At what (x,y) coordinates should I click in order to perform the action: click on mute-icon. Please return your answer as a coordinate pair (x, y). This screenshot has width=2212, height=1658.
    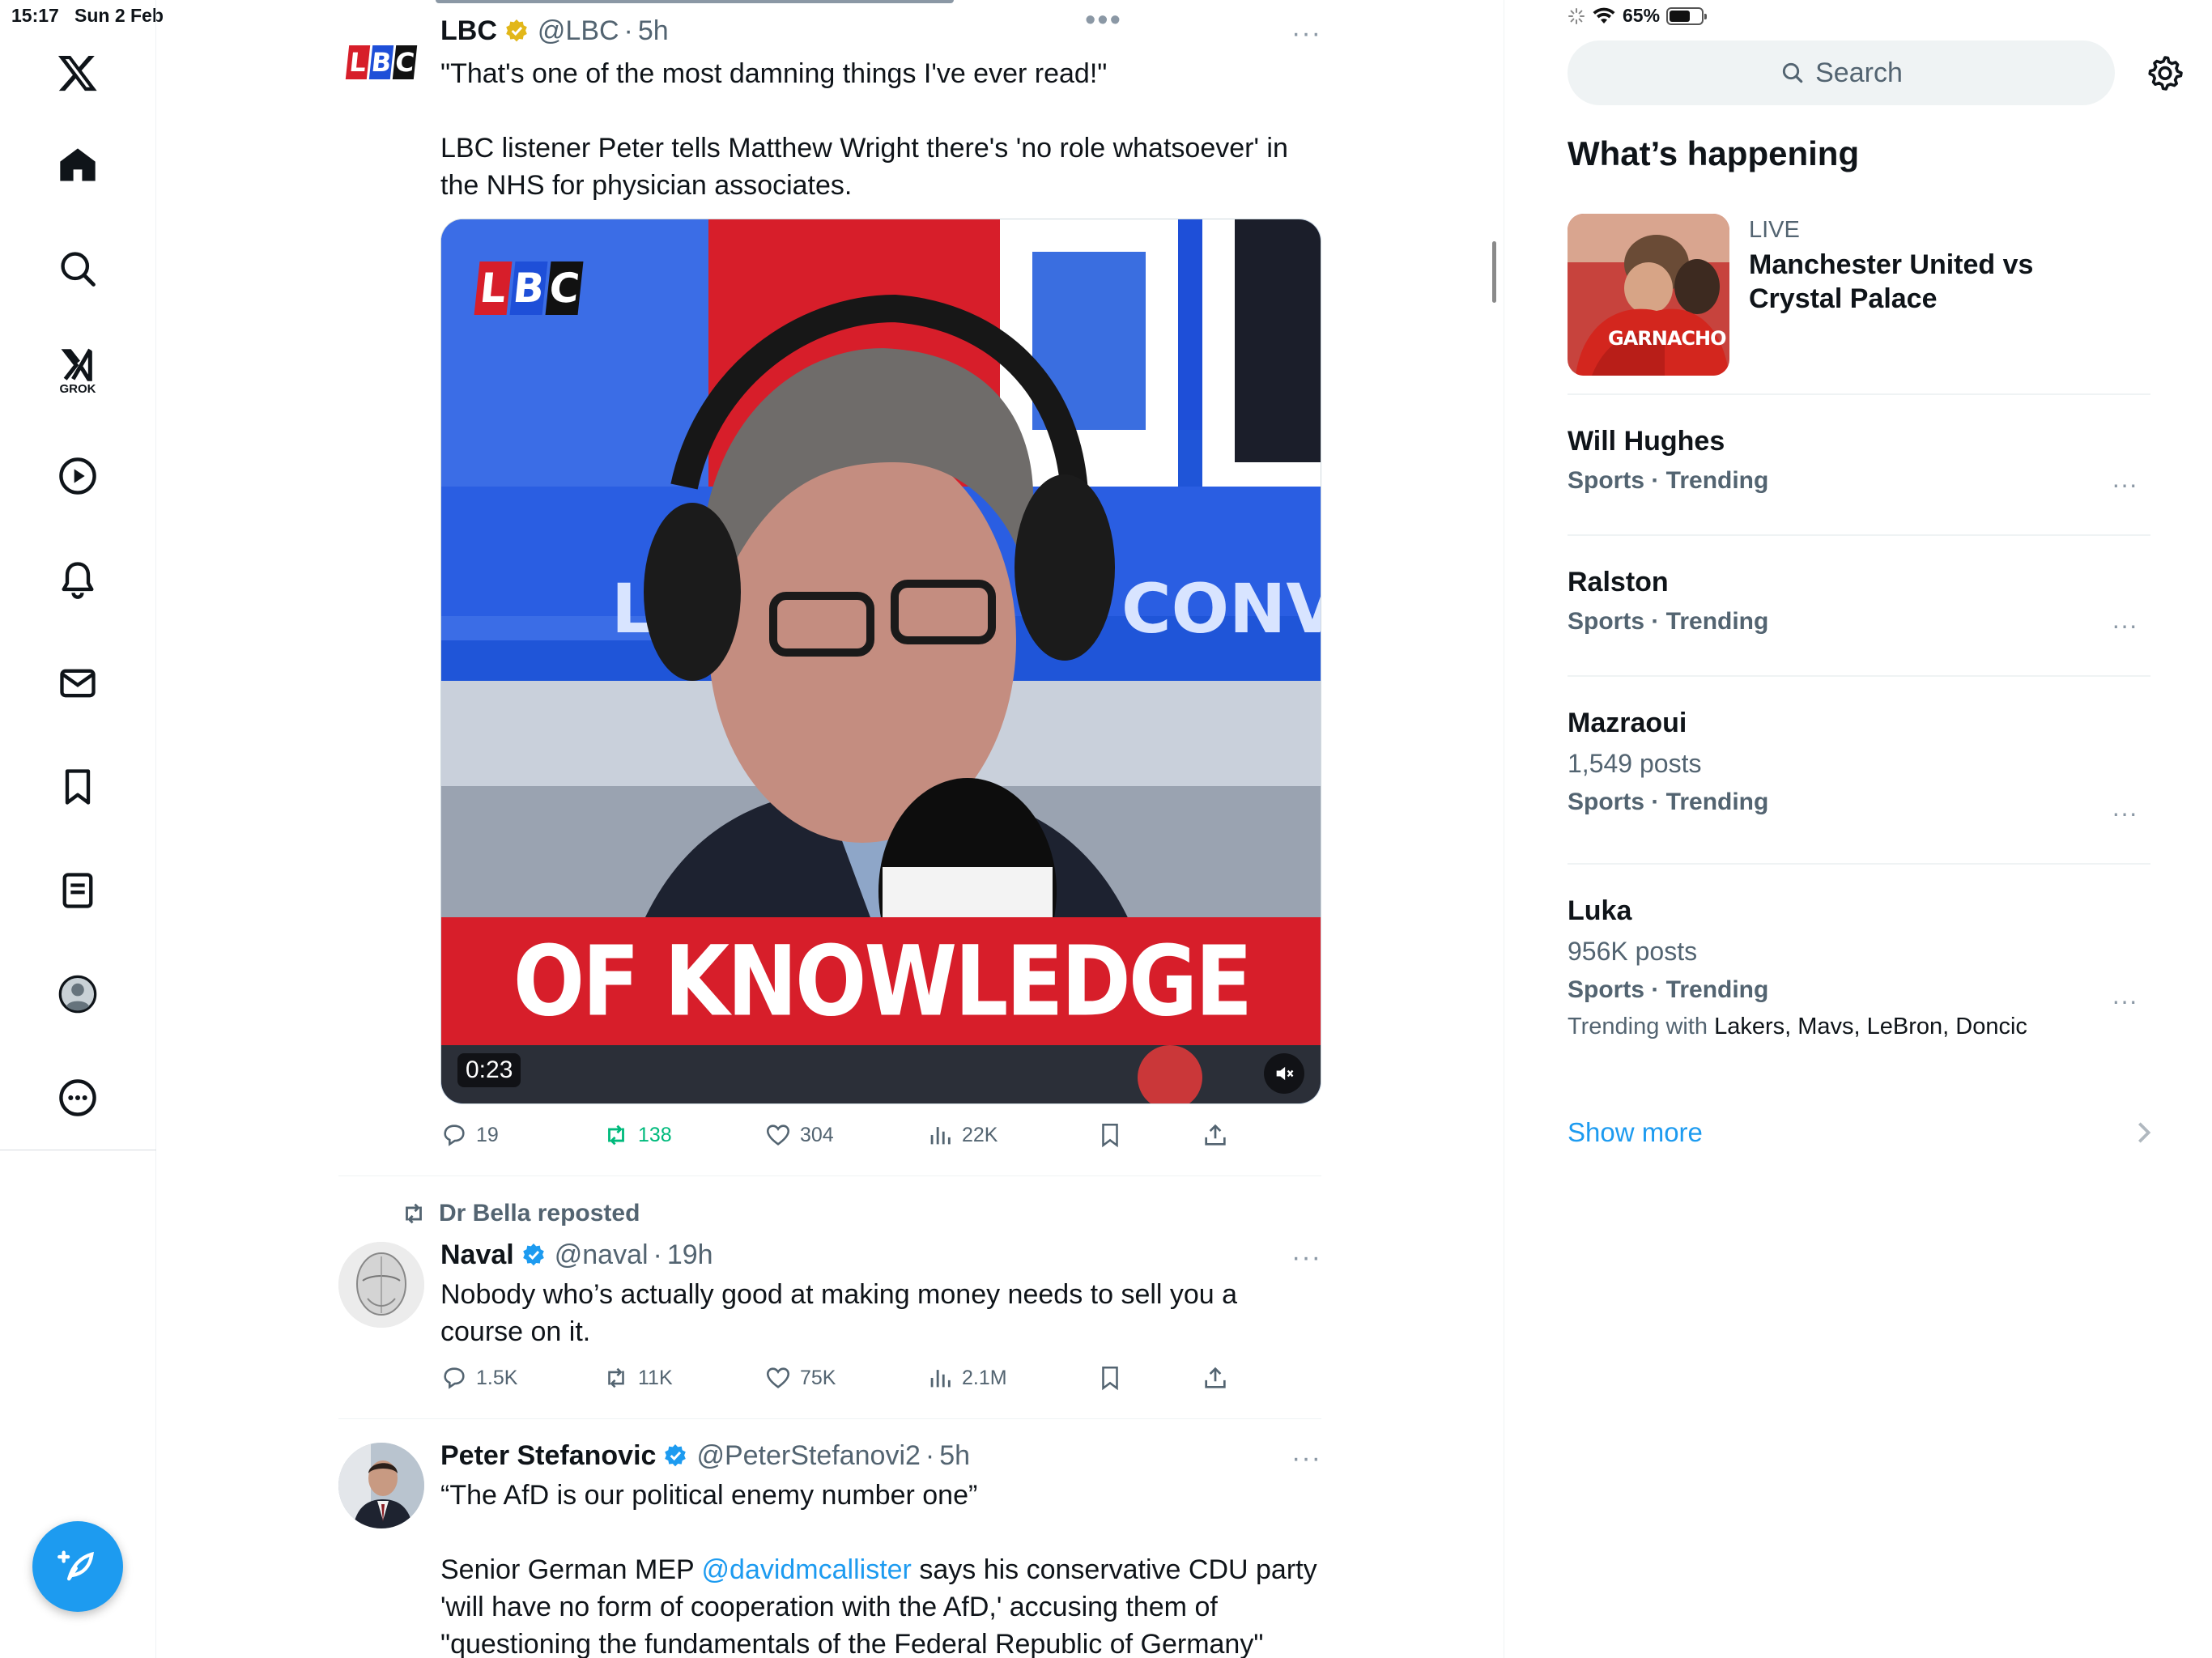
    Looking at the image, I should click on (1285, 1073).